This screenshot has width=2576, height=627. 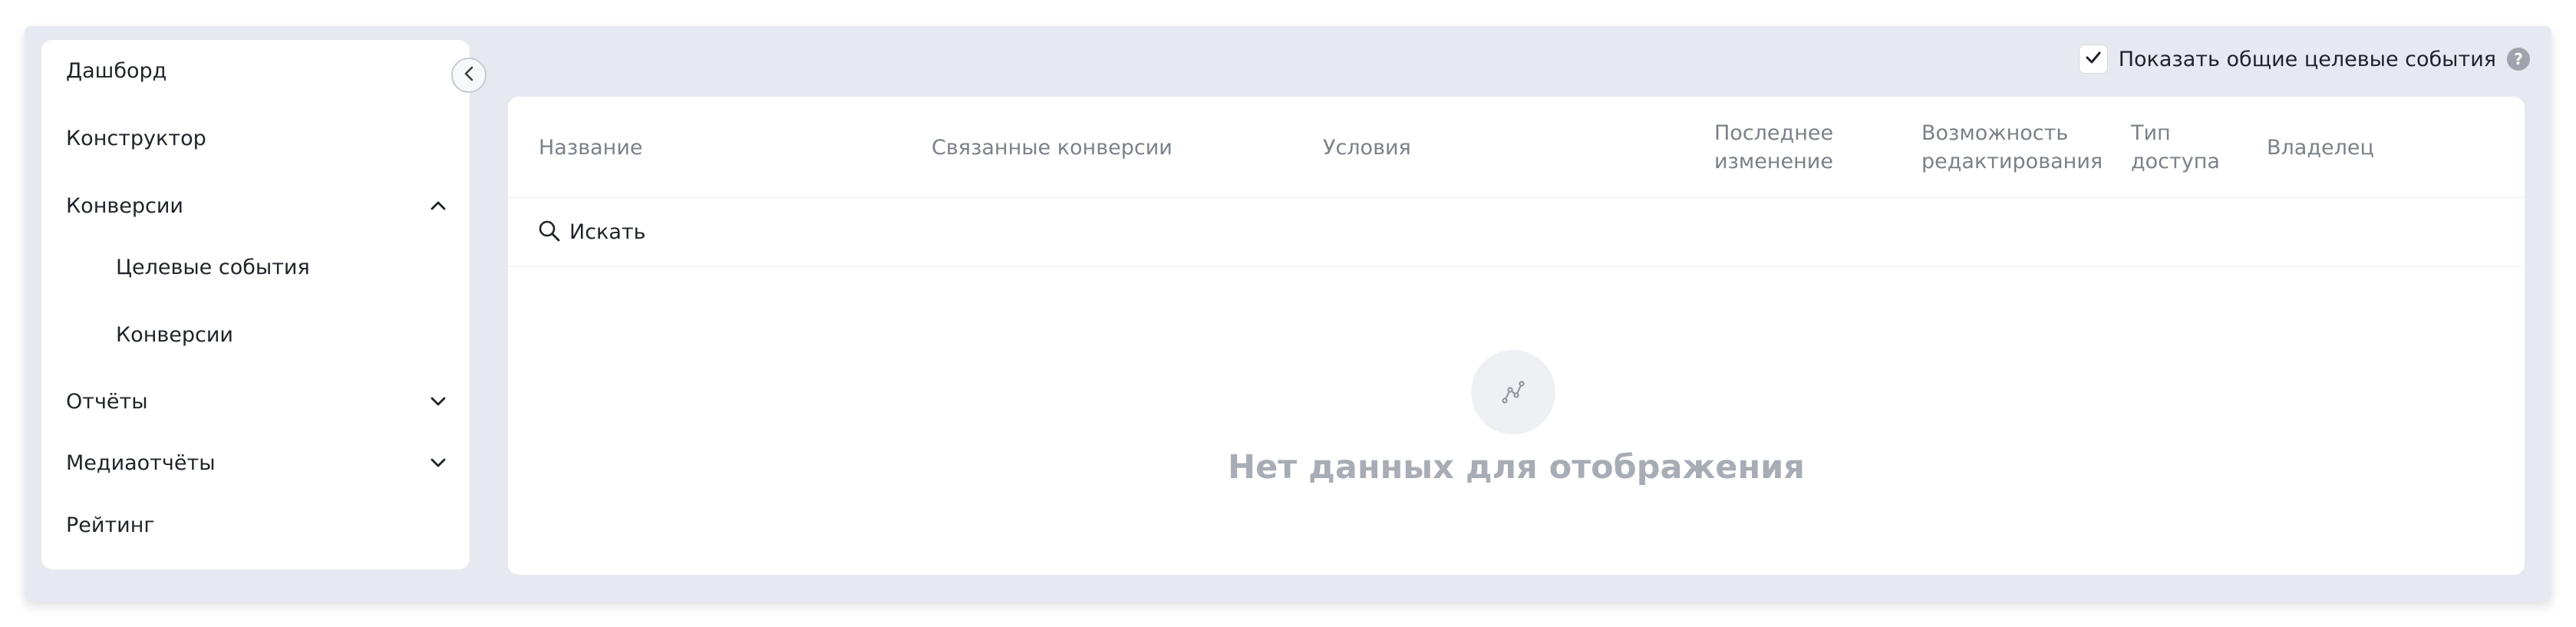 I want to click on column-header-access-type: Тип доступа, so click(x=2175, y=147).